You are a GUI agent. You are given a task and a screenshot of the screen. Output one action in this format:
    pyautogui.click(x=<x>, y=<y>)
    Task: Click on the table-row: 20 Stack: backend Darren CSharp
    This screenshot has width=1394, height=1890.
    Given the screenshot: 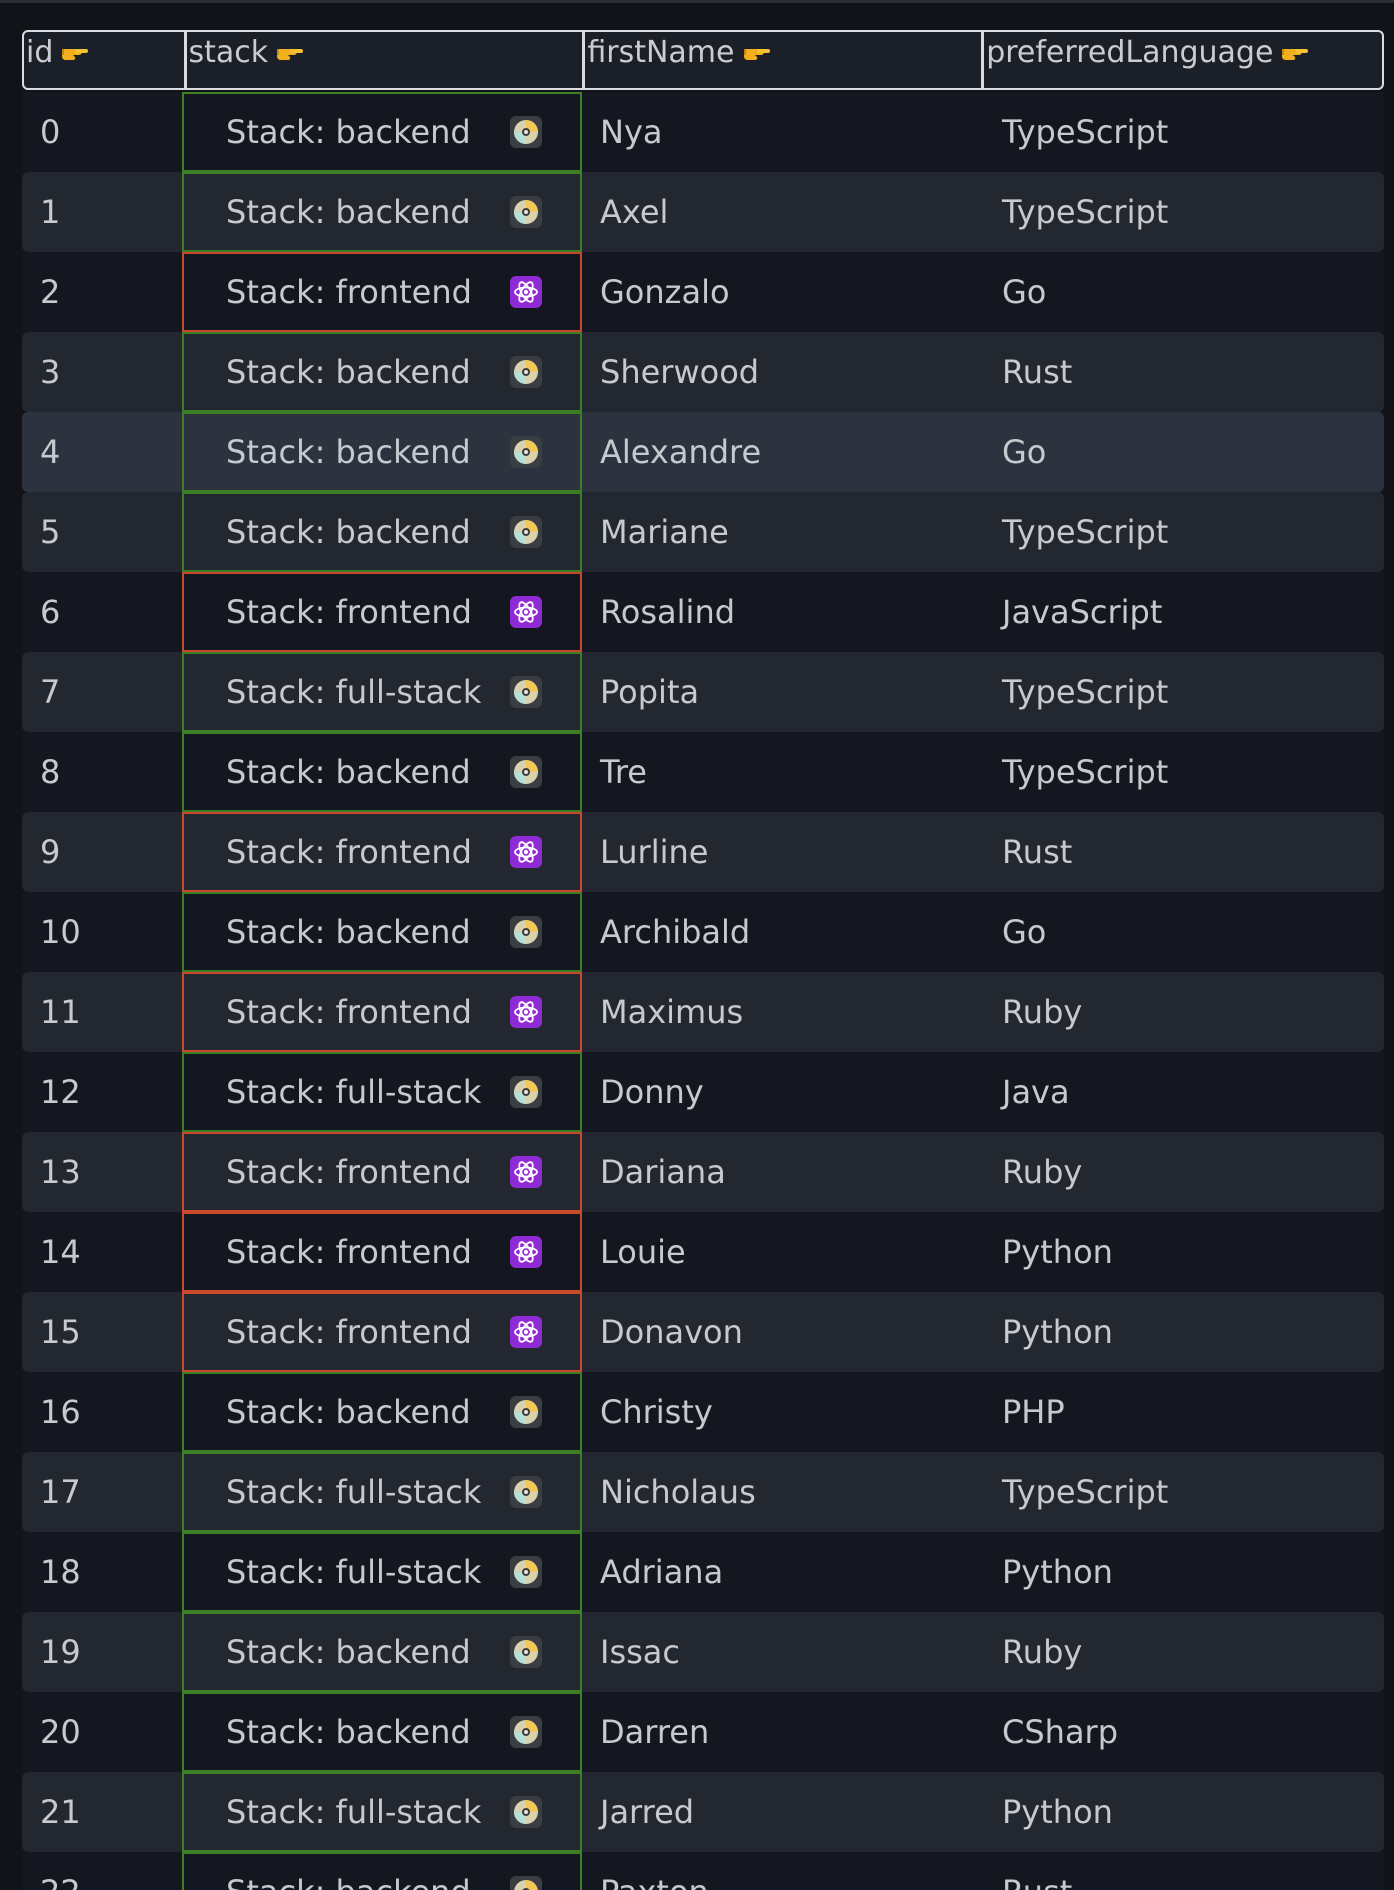 What is the action you would take?
    pyautogui.click(x=703, y=1732)
    